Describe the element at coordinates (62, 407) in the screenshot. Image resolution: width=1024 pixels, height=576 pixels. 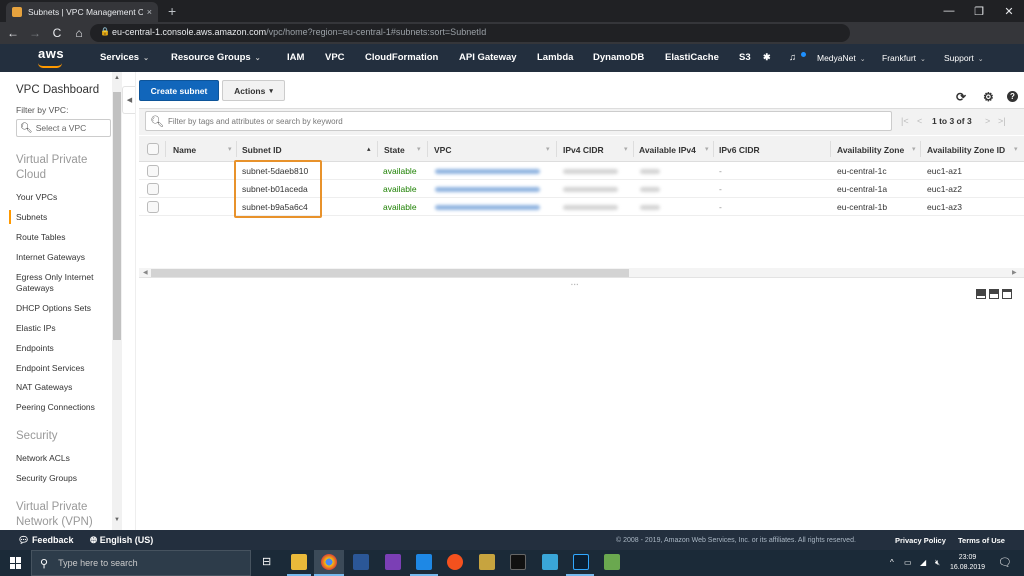
I see `sidebar-item-peering-connections: Peering Connections` at that location.